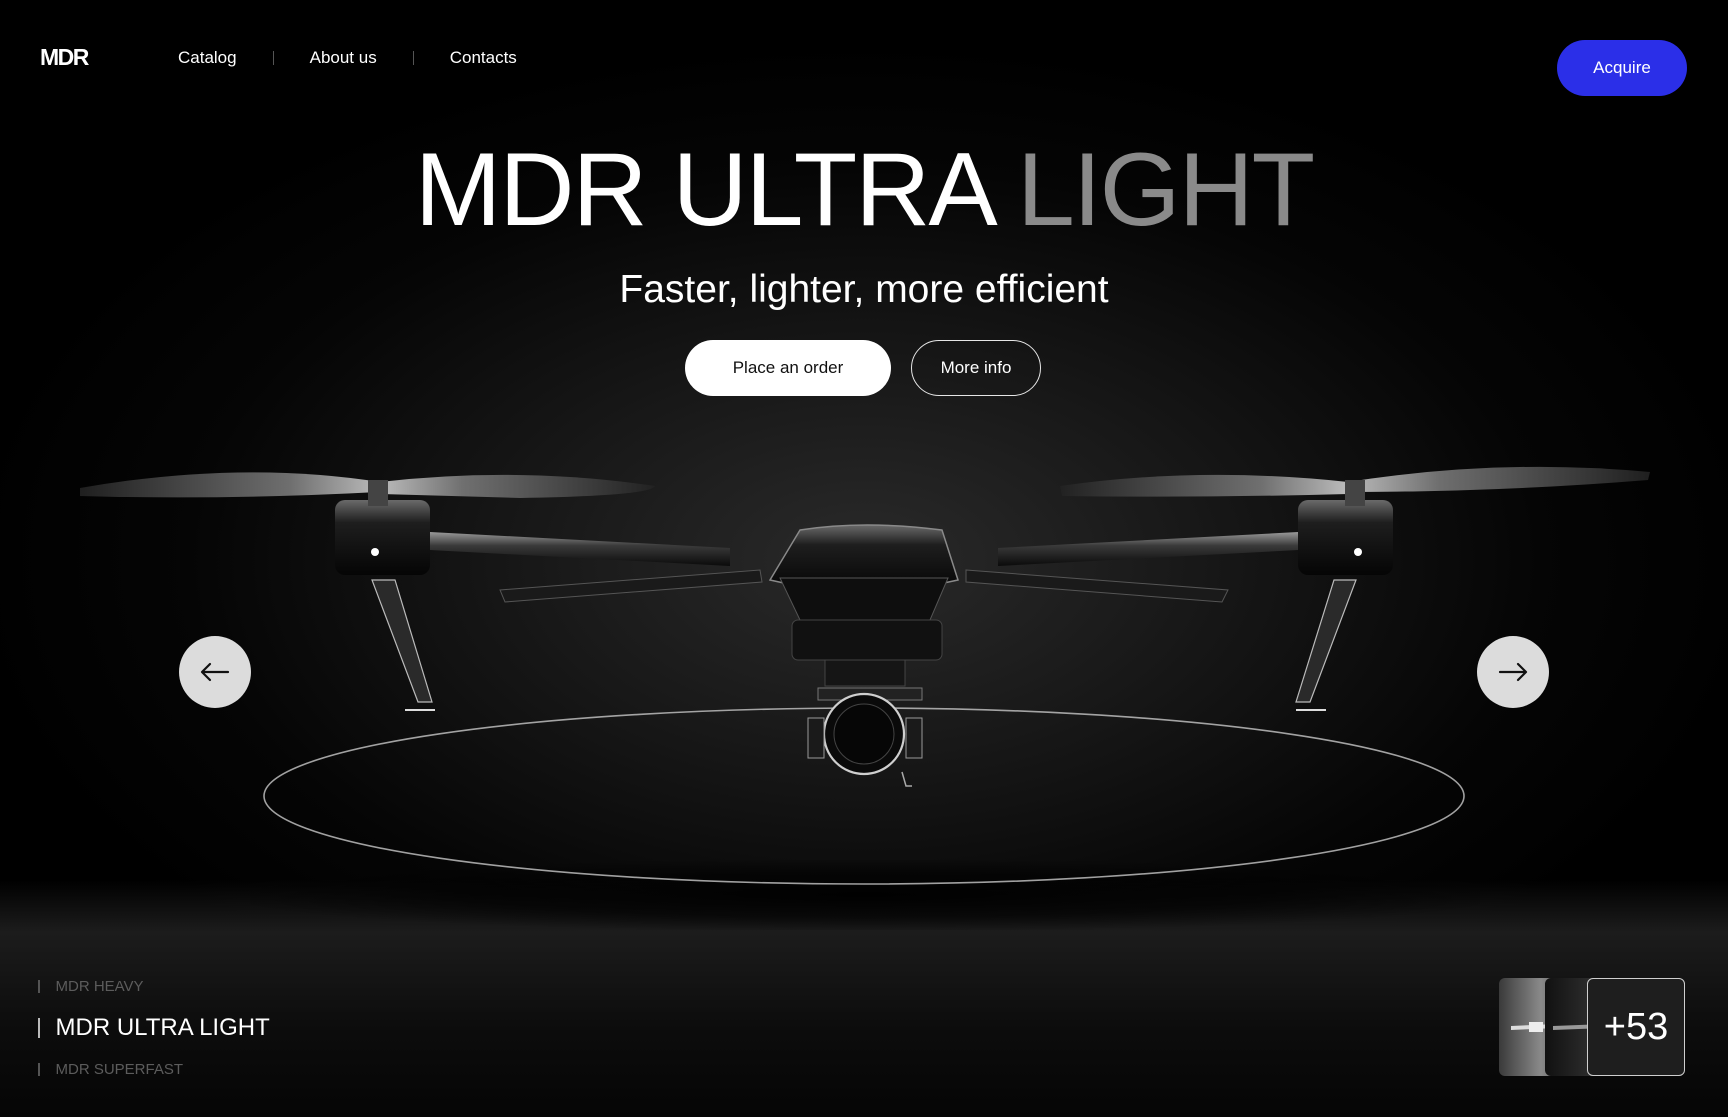 This screenshot has width=1728, height=1117. Describe the element at coordinates (119, 1069) in the screenshot. I see `model-label: MDR SUPERFAST` at that location.